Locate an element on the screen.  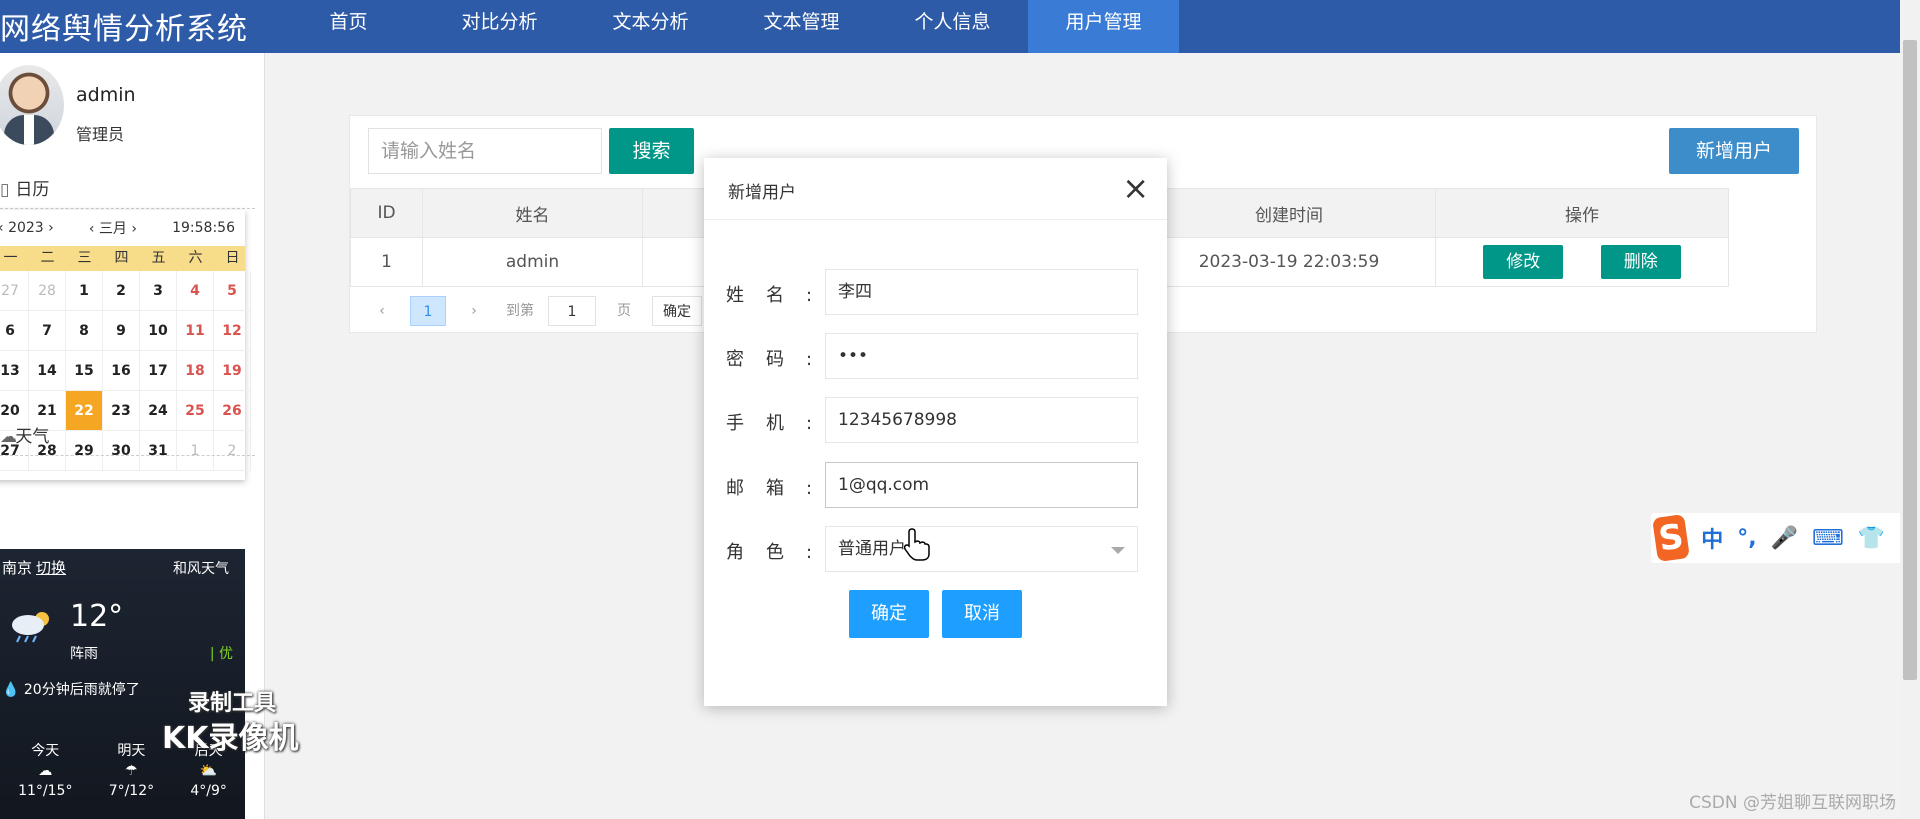
weather-switch-link: 切换 is located at coordinates (51, 568).